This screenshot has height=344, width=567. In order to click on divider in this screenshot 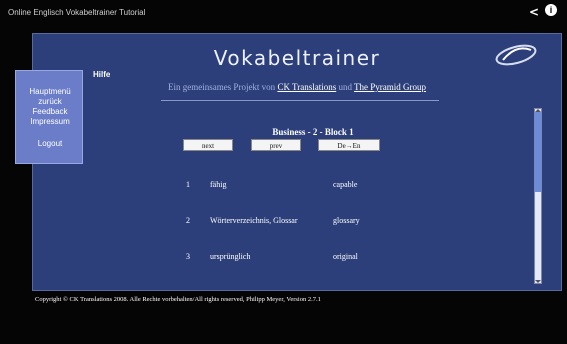, I will do `click(300, 100)`.